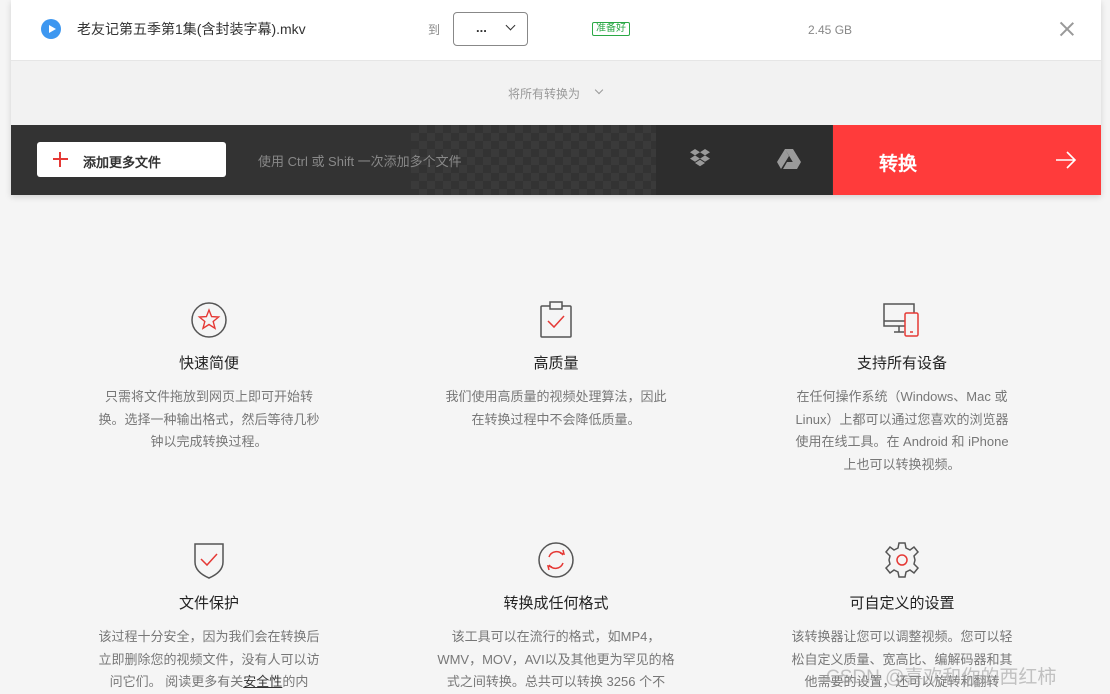  What do you see at coordinates (556, 603) in the screenshot?
I see `feature-title: 转换成任何格式` at bounding box center [556, 603].